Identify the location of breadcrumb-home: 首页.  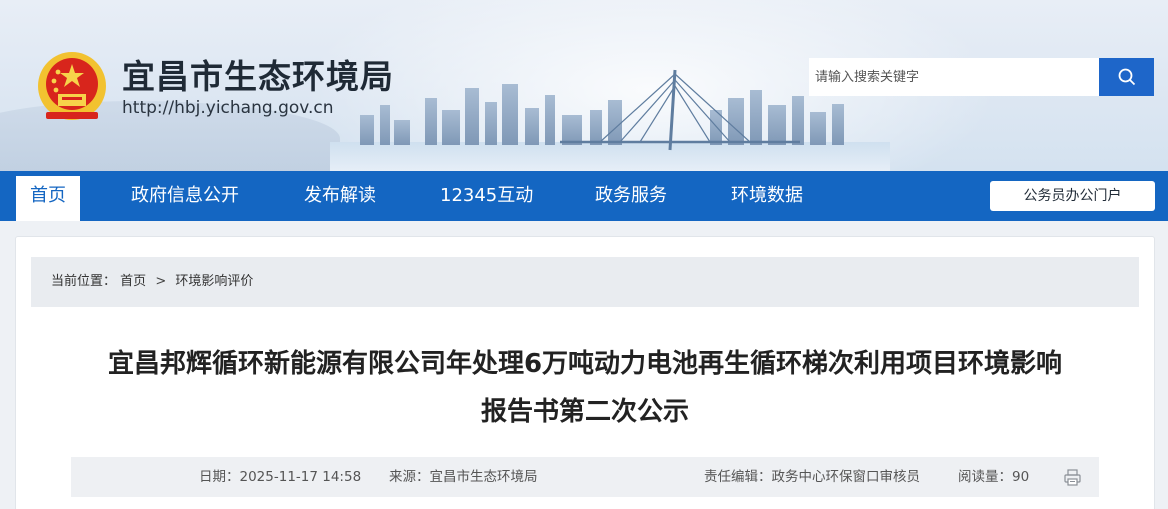
(133, 281).